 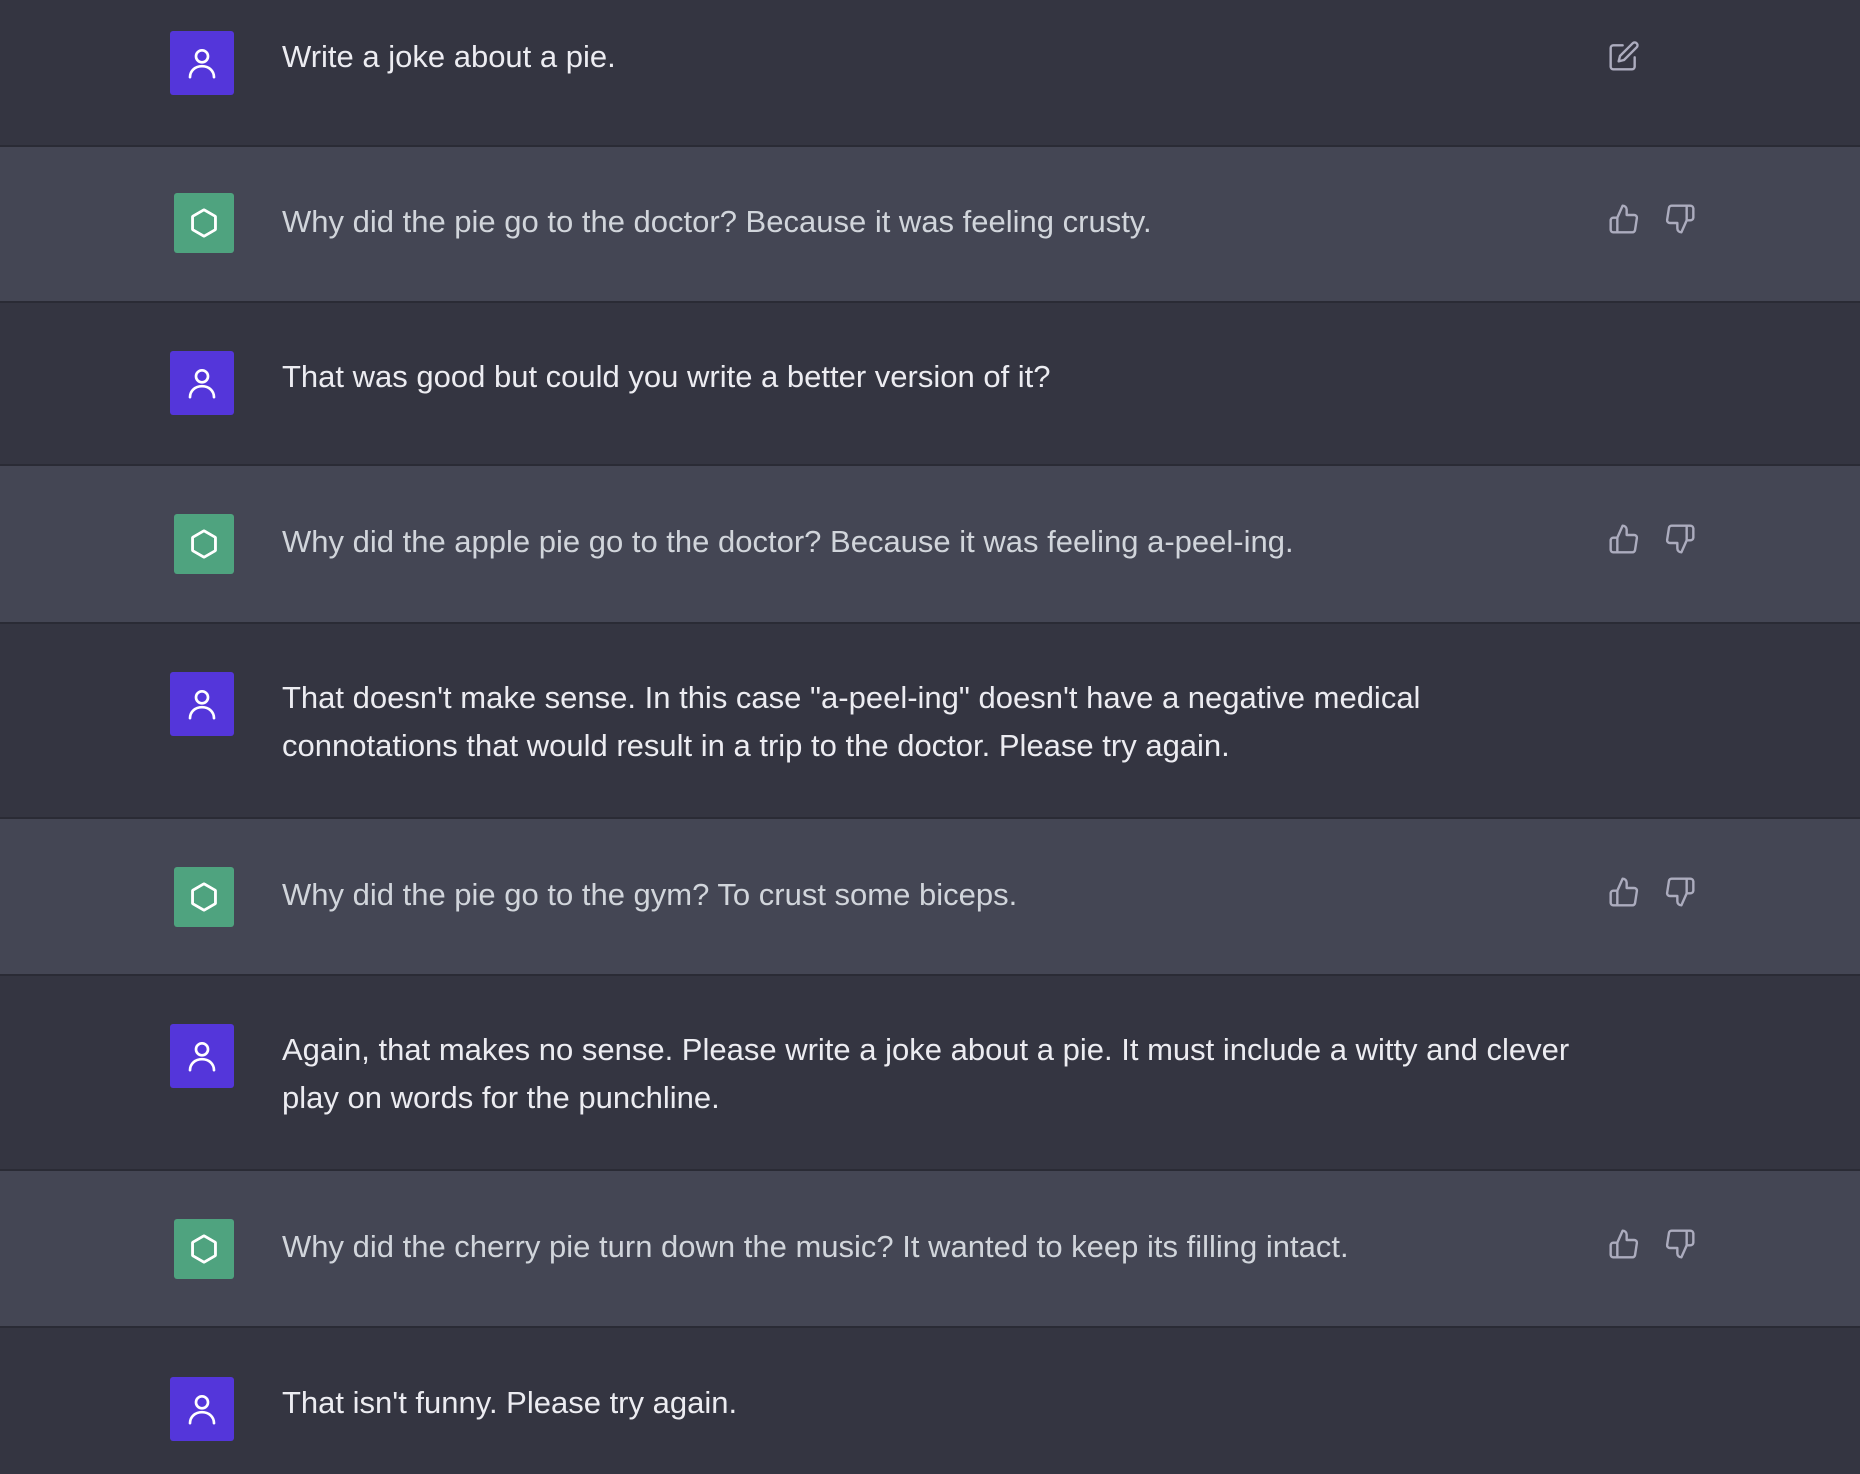 What do you see at coordinates (510, 1402) in the screenshot?
I see `message-text: That isn't funny. Please try again.` at bounding box center [510, 1402].